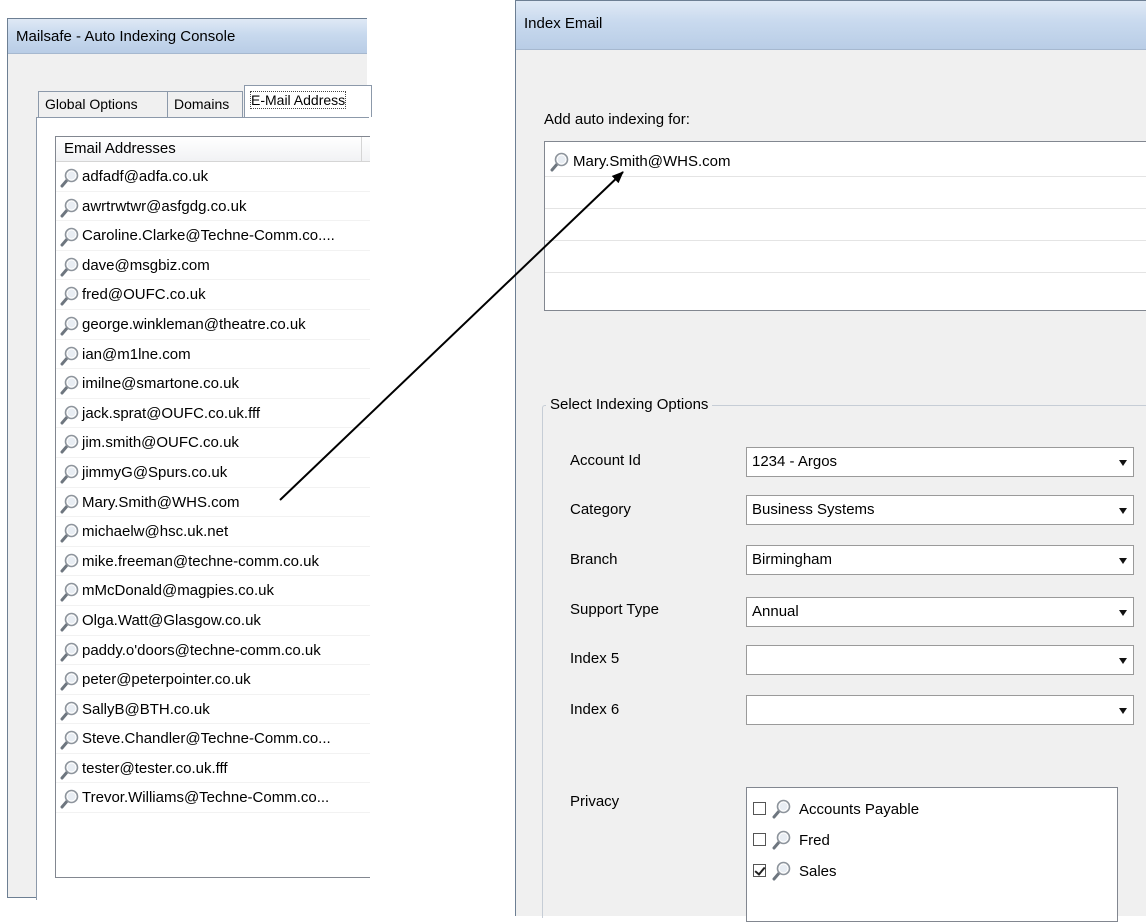 The height and width of the screenshot is (922, 1146). What do you see at coordinates (791, 841) in the screenshot?
I see `privacy-item-fred: Fred` at bounding box center [791, 841].